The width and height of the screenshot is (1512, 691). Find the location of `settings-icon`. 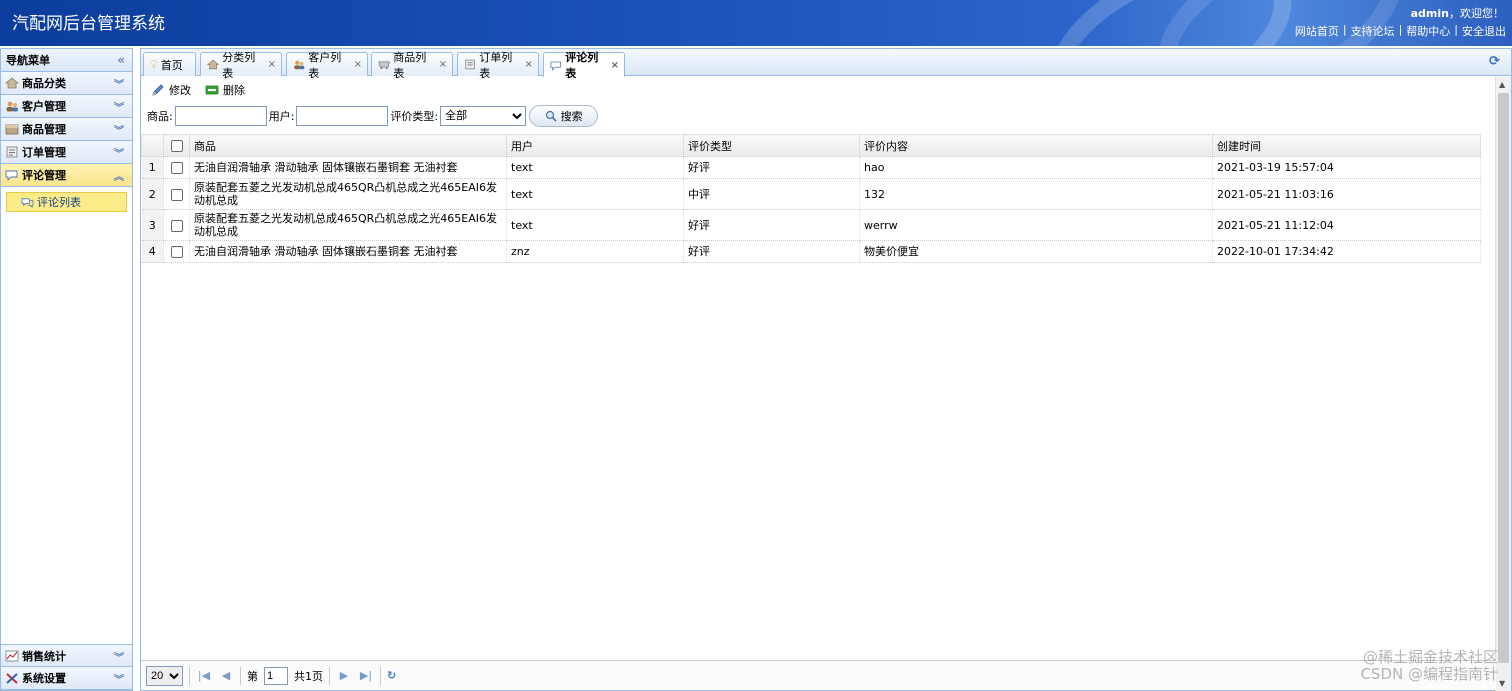

settings-icon is located at coordinates (12, 678).